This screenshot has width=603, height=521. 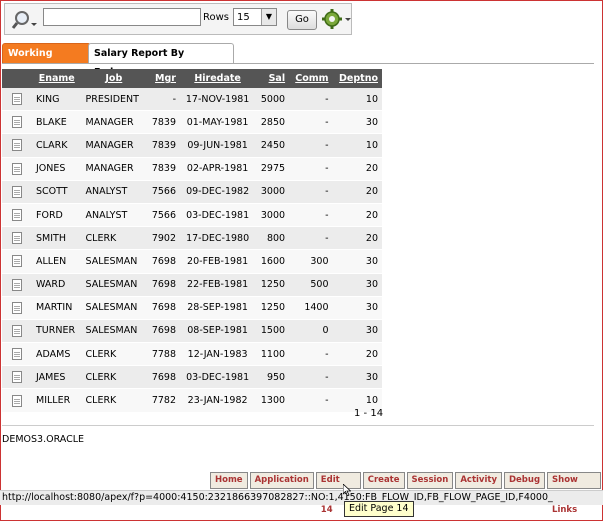 What do you see at coordinates (302, 20) in the screenshot?
I see `go-button: Go` at bounding box center [302, 20].